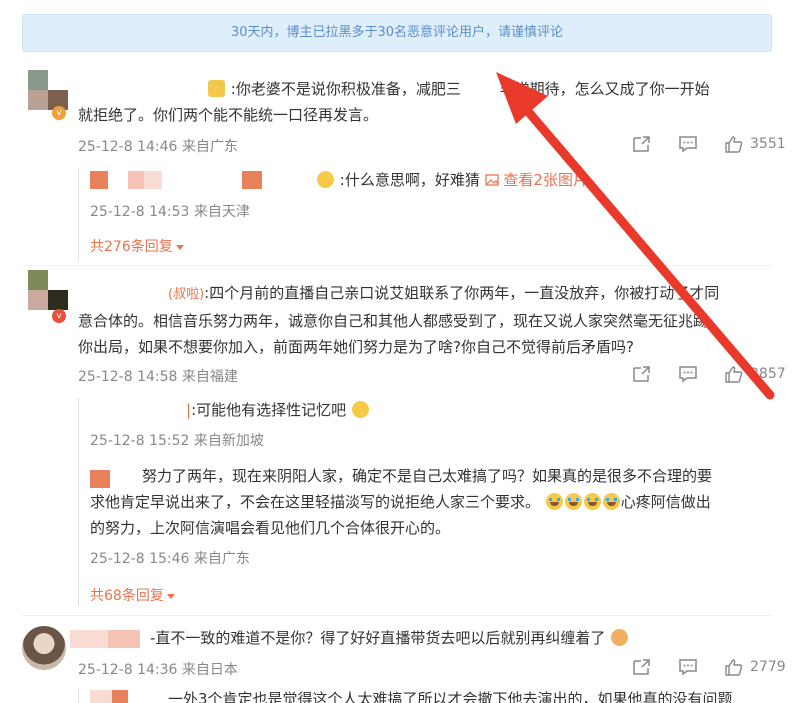 The image size is (792, 703). I want to click on reply-text: |:可能他有选择性记忆吧, so click(230, 410).